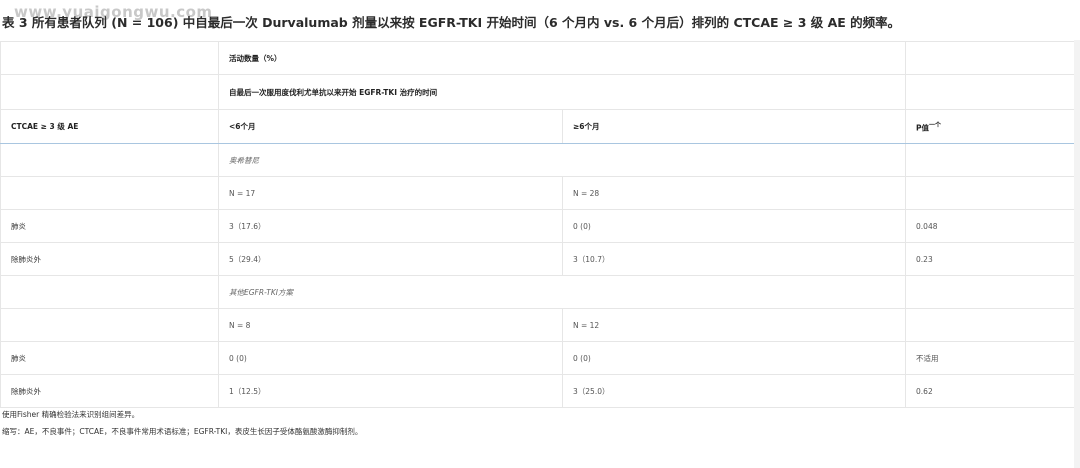 This screenshot has width=1080, height=468. Describe the element at coordinates (390, 391) in the screenshot. I see `cell-lt6: 1（12.5）` at that location.